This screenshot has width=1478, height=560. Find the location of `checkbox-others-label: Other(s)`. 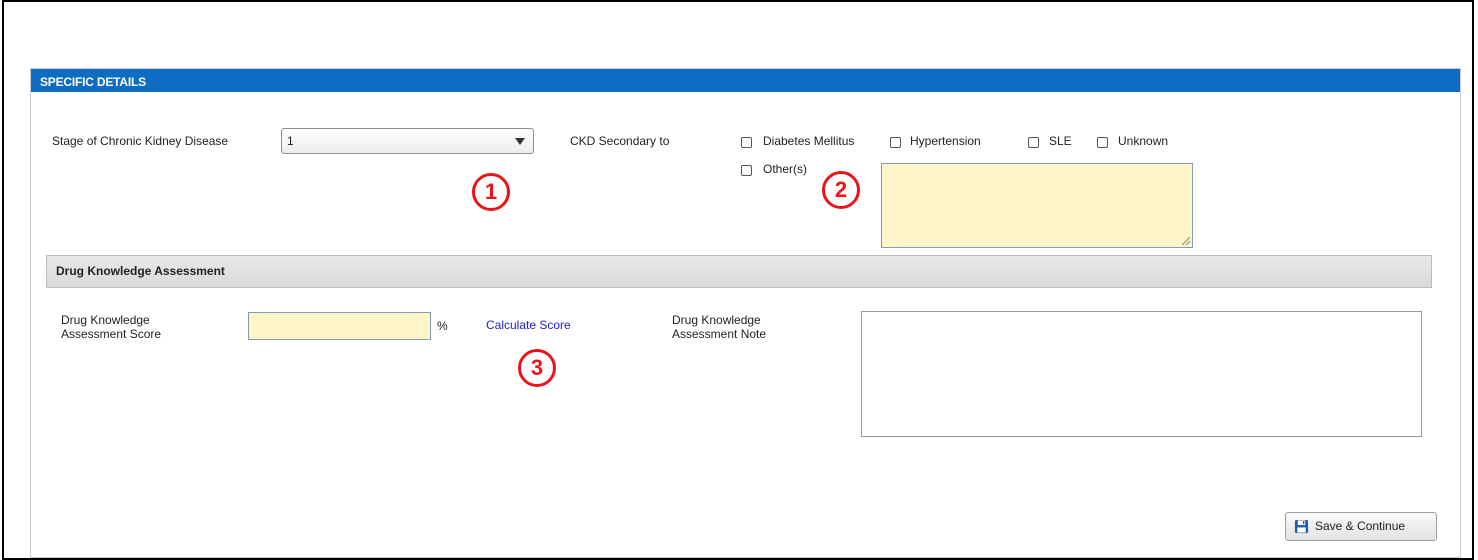

checkbox-others-label: Other(s) is located at coordinates (785, 169).